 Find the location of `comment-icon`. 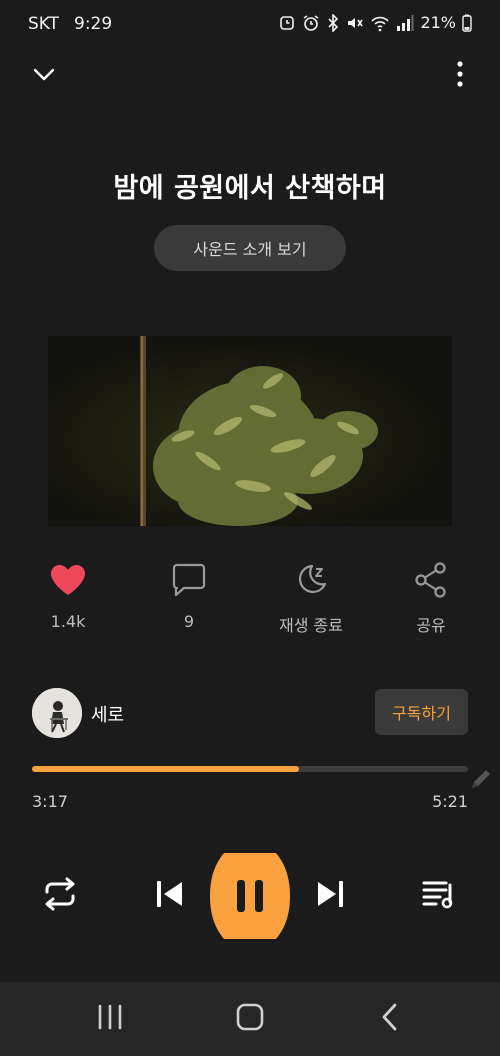

comment-icon is located at coordinates (189, 580).